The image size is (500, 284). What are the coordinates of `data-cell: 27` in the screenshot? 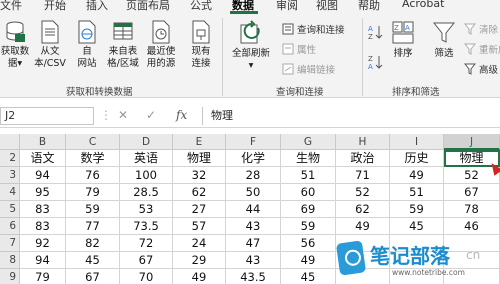 It's located at (199, 209).